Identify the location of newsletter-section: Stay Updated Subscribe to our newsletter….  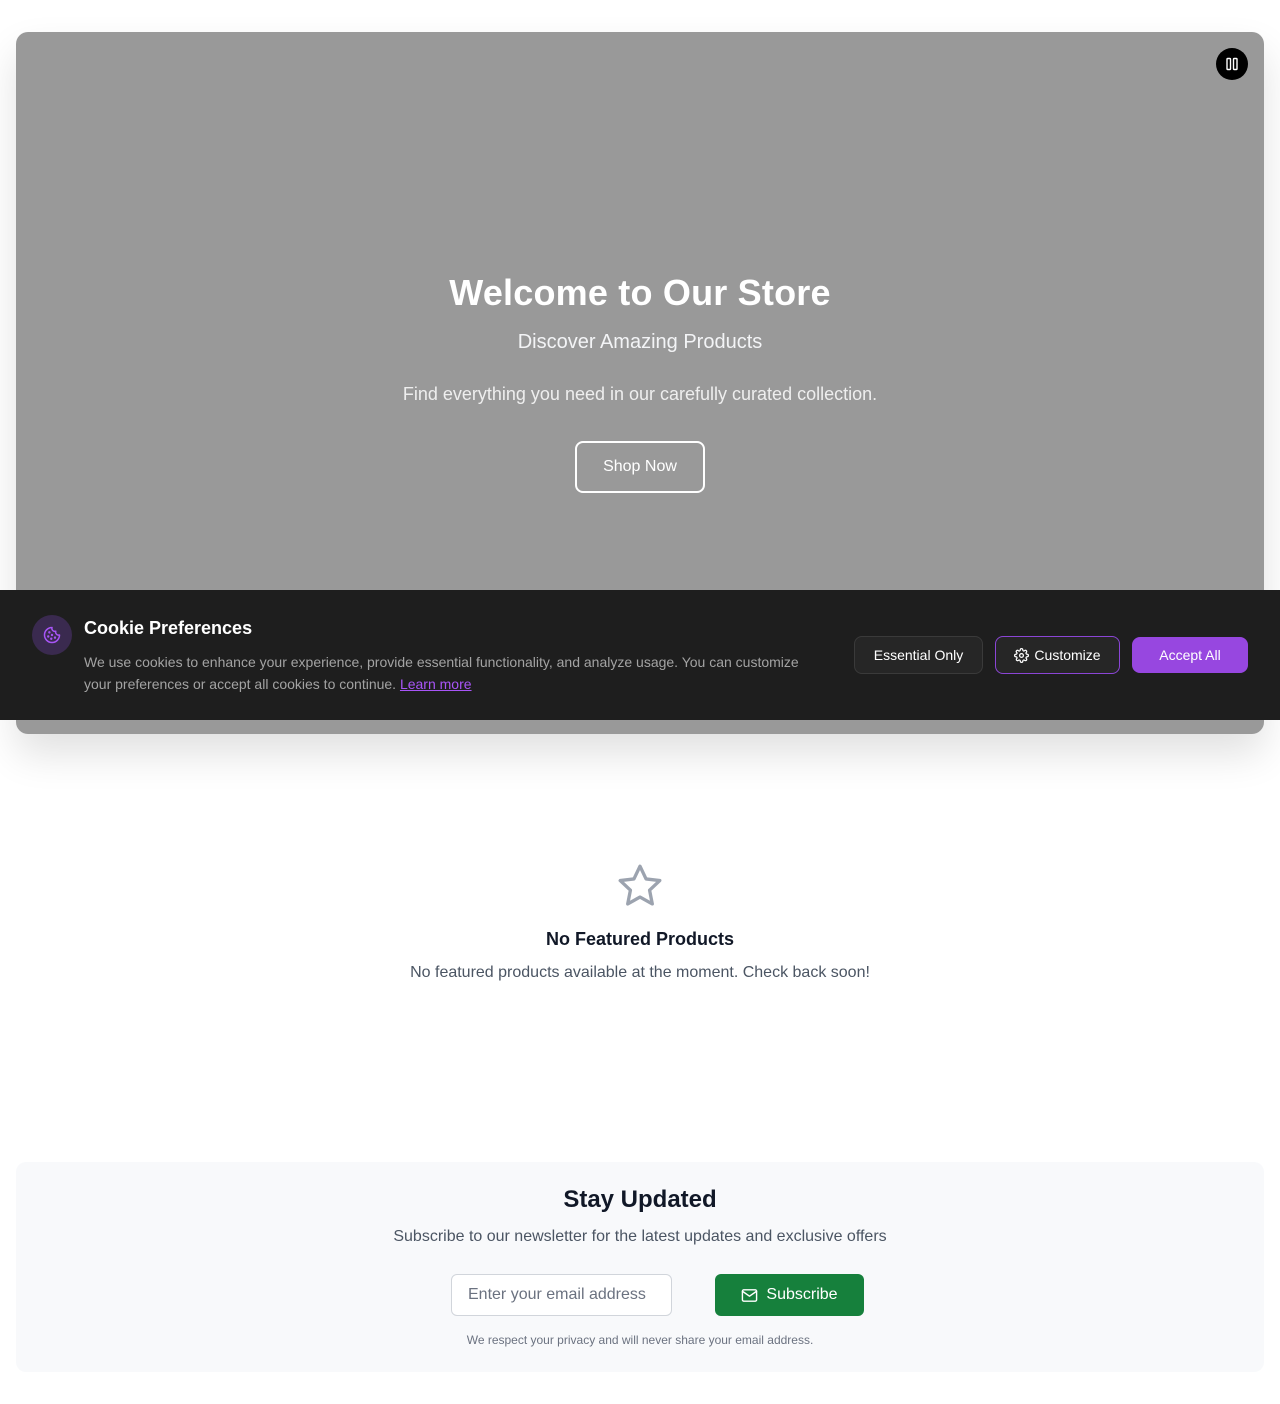
(640, 1267).